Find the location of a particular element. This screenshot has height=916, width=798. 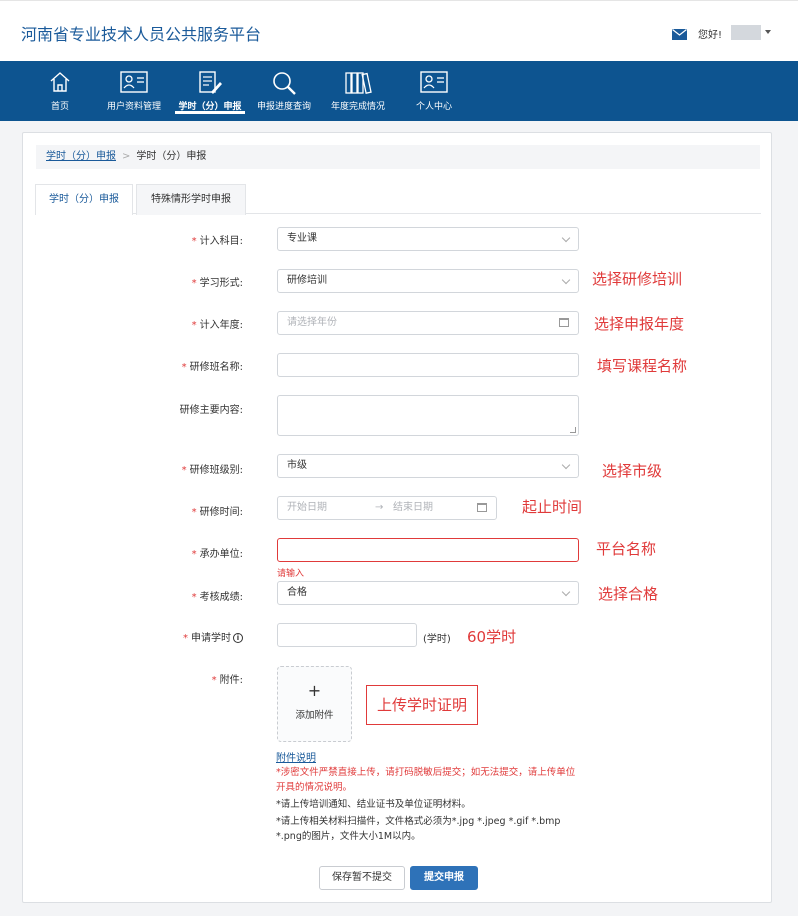

study-form-select: 研修培训 is located at coordinates (428, 281).